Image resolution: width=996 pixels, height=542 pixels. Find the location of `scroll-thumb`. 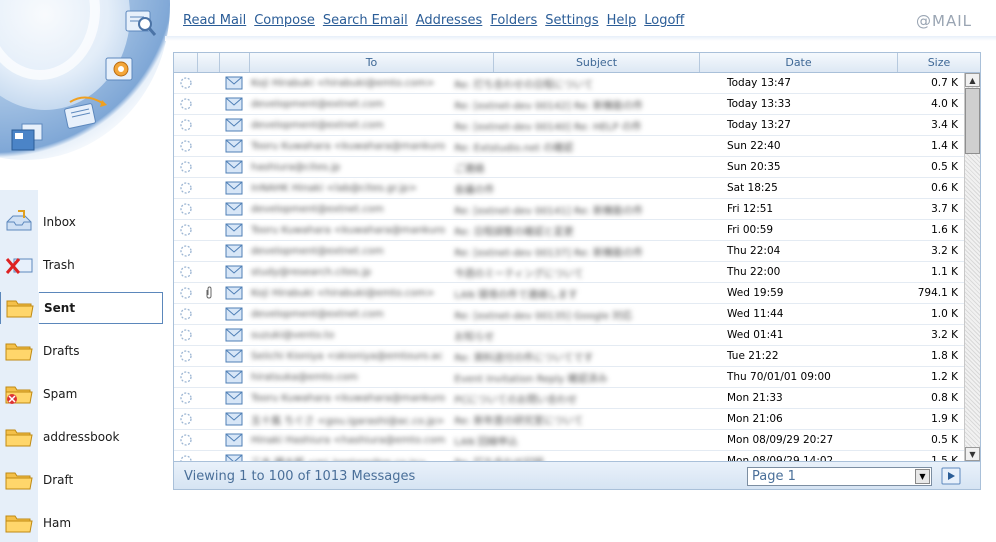

scroll-thumb is located at coordinates (972, 121).